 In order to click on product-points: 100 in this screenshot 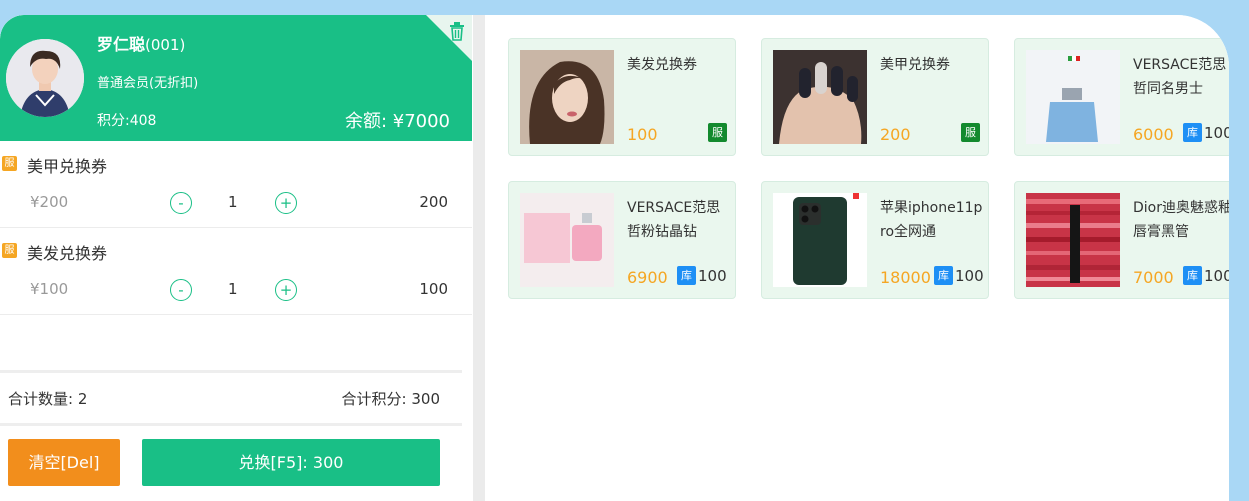, I will do `click(642, 134)`.